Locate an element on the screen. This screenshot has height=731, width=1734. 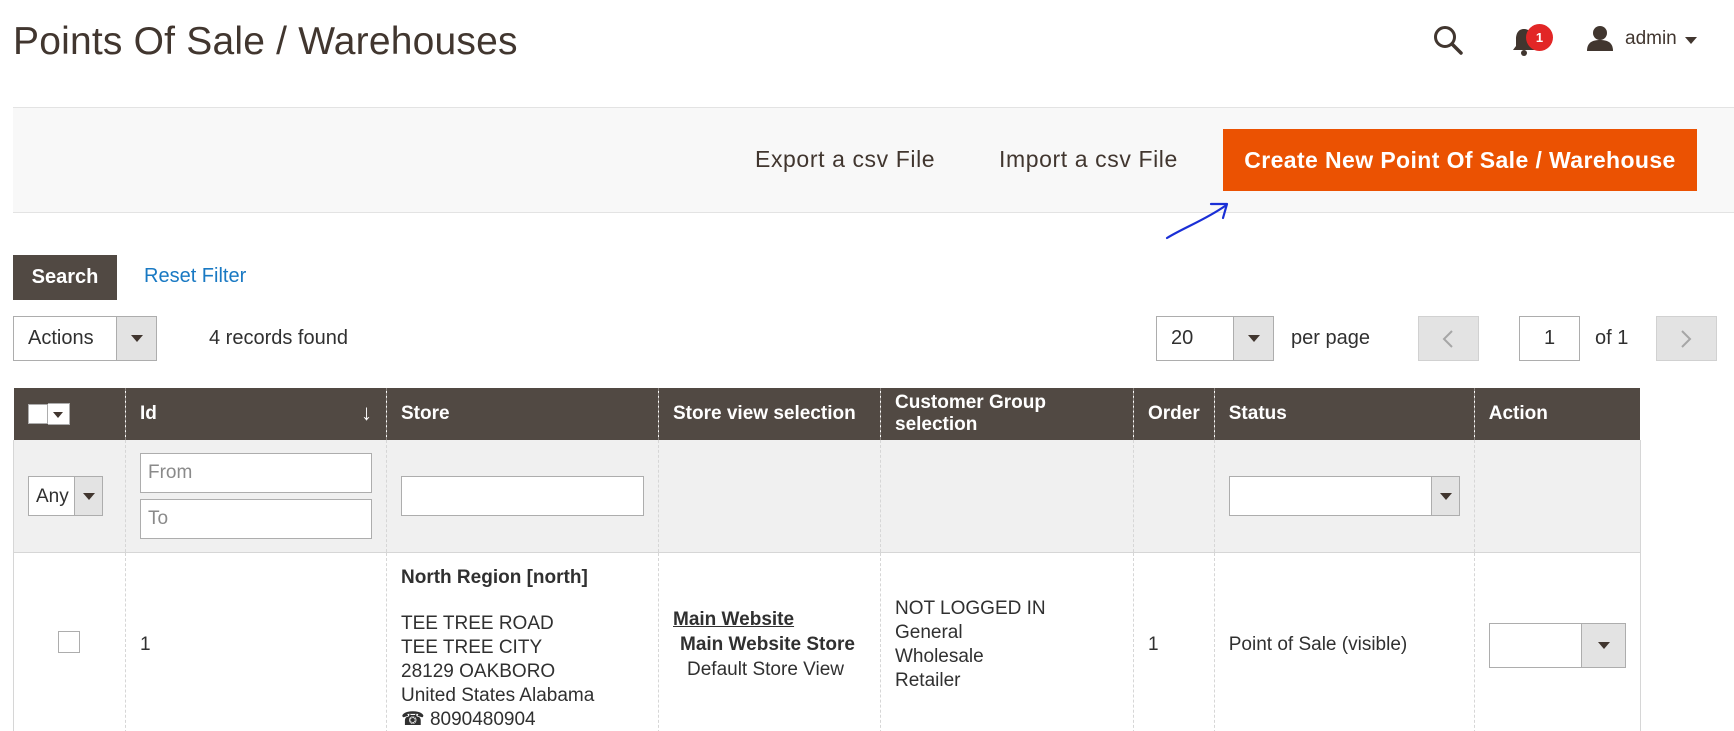
store-filter-input is located at coordinates (522, 495).